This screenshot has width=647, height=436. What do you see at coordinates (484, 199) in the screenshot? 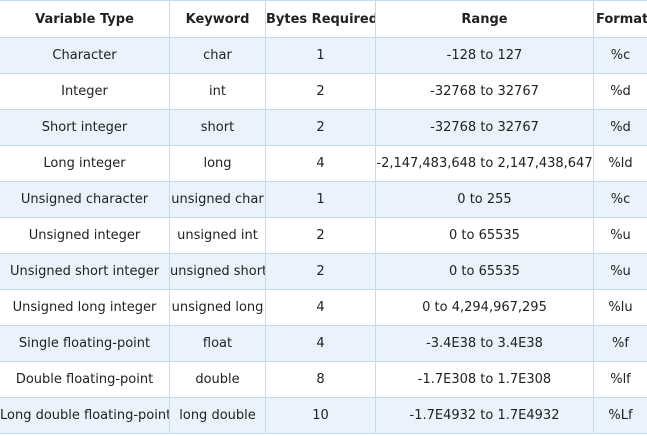
I see `cell-range: 0 to 255` at bounding box center [484, 199].